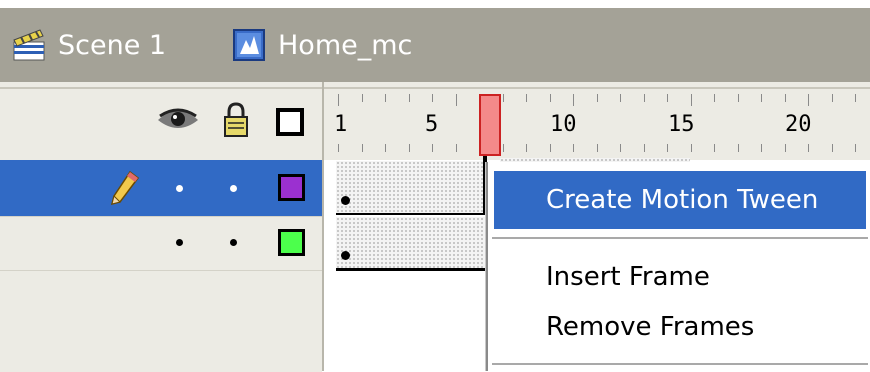  What do you see at coordinates (680, 327) in the screenshot?
I see `menu-item-remove-frames: Remove Frames` at bounding box center [680, 327].